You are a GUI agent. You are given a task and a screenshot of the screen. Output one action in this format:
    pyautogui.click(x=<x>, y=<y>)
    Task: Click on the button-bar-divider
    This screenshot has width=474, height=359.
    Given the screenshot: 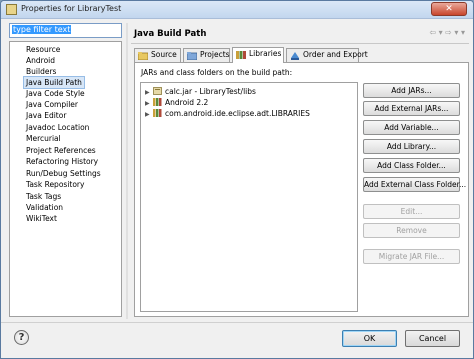 What is the action you would take?
    pyautogui.click(x=237, y=322)
    